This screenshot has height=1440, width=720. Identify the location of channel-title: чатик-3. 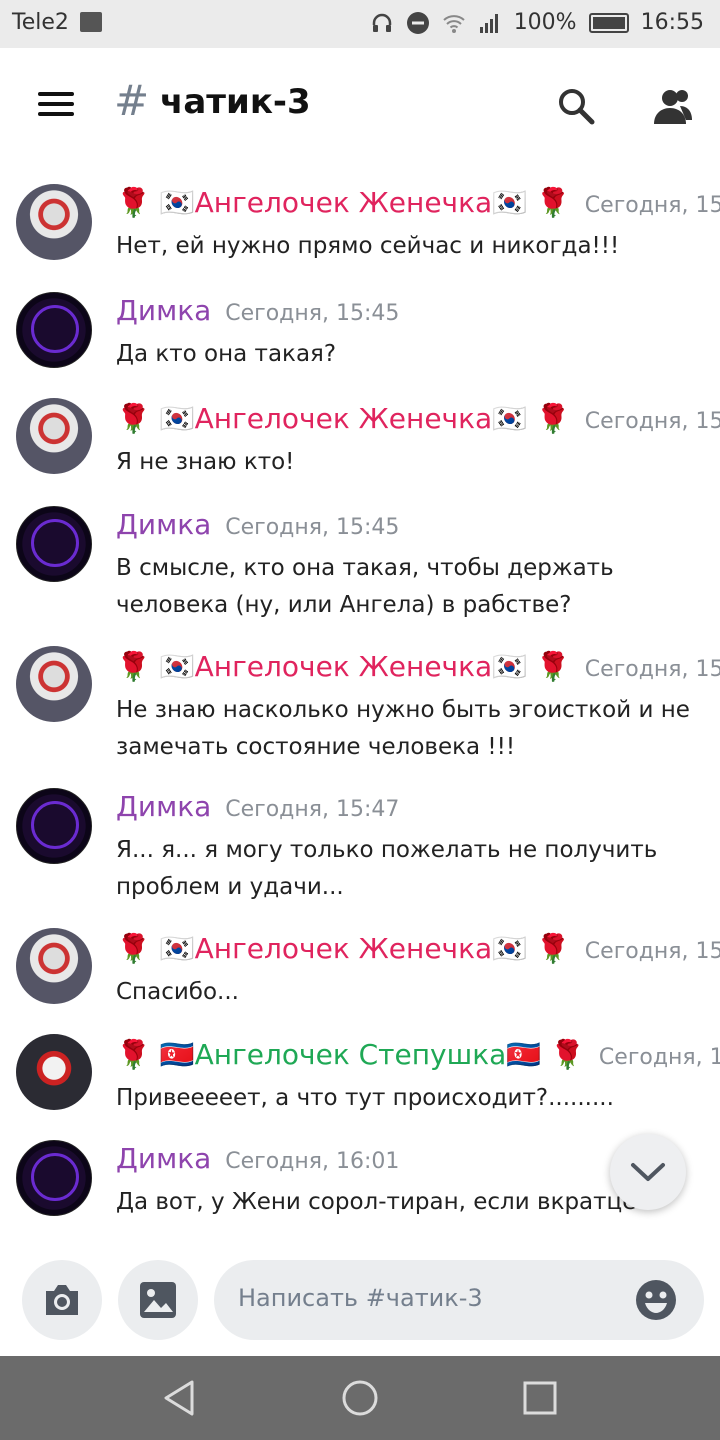
(235, 102).